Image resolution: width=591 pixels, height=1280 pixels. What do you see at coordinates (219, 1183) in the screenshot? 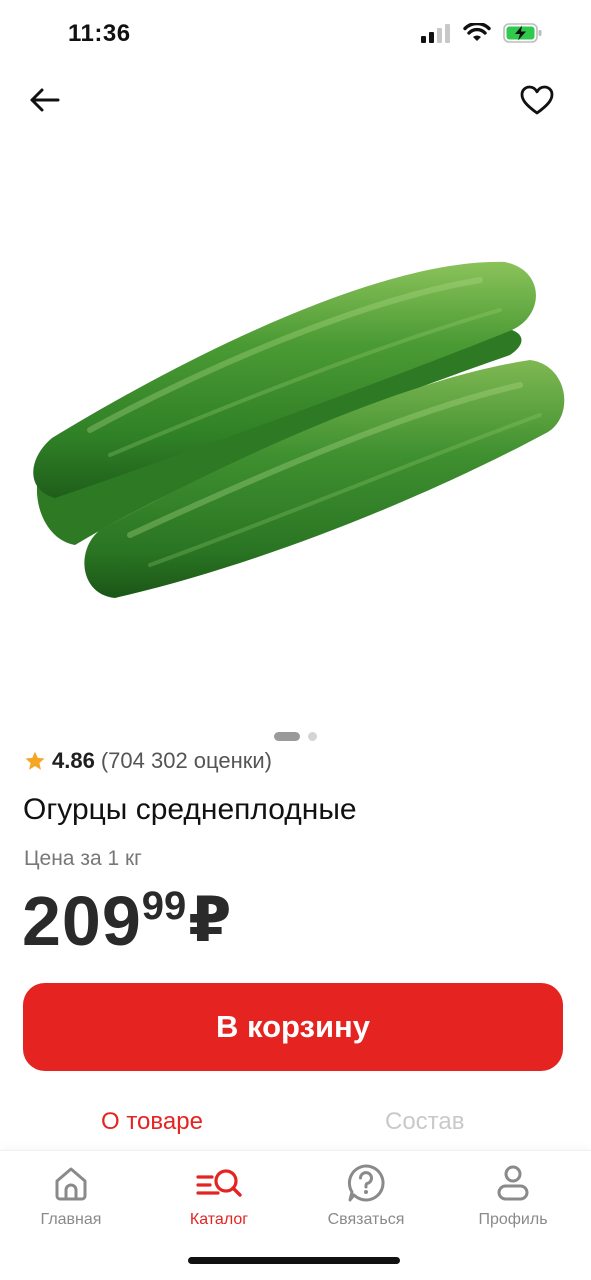
I see `catalog-search-icon` at bounding box center [219, 1183].